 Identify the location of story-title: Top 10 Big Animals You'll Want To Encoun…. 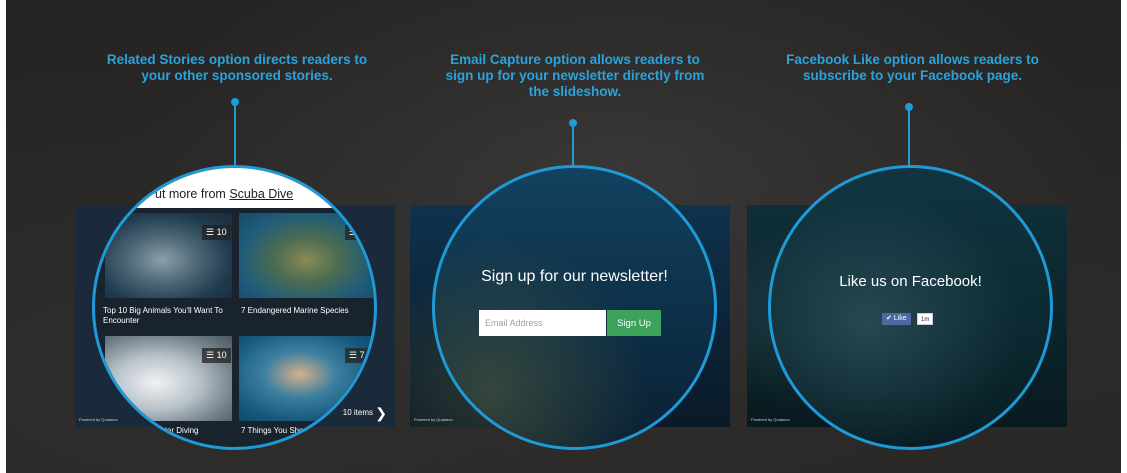
(168, 316).